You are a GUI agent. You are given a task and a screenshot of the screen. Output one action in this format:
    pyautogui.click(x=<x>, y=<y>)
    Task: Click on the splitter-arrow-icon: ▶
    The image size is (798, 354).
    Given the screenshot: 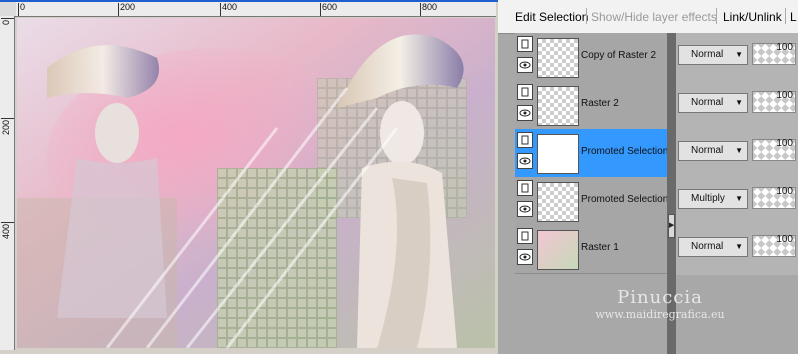 What is the action you would take?
    pyautogui.click(x=671, y=226)
    